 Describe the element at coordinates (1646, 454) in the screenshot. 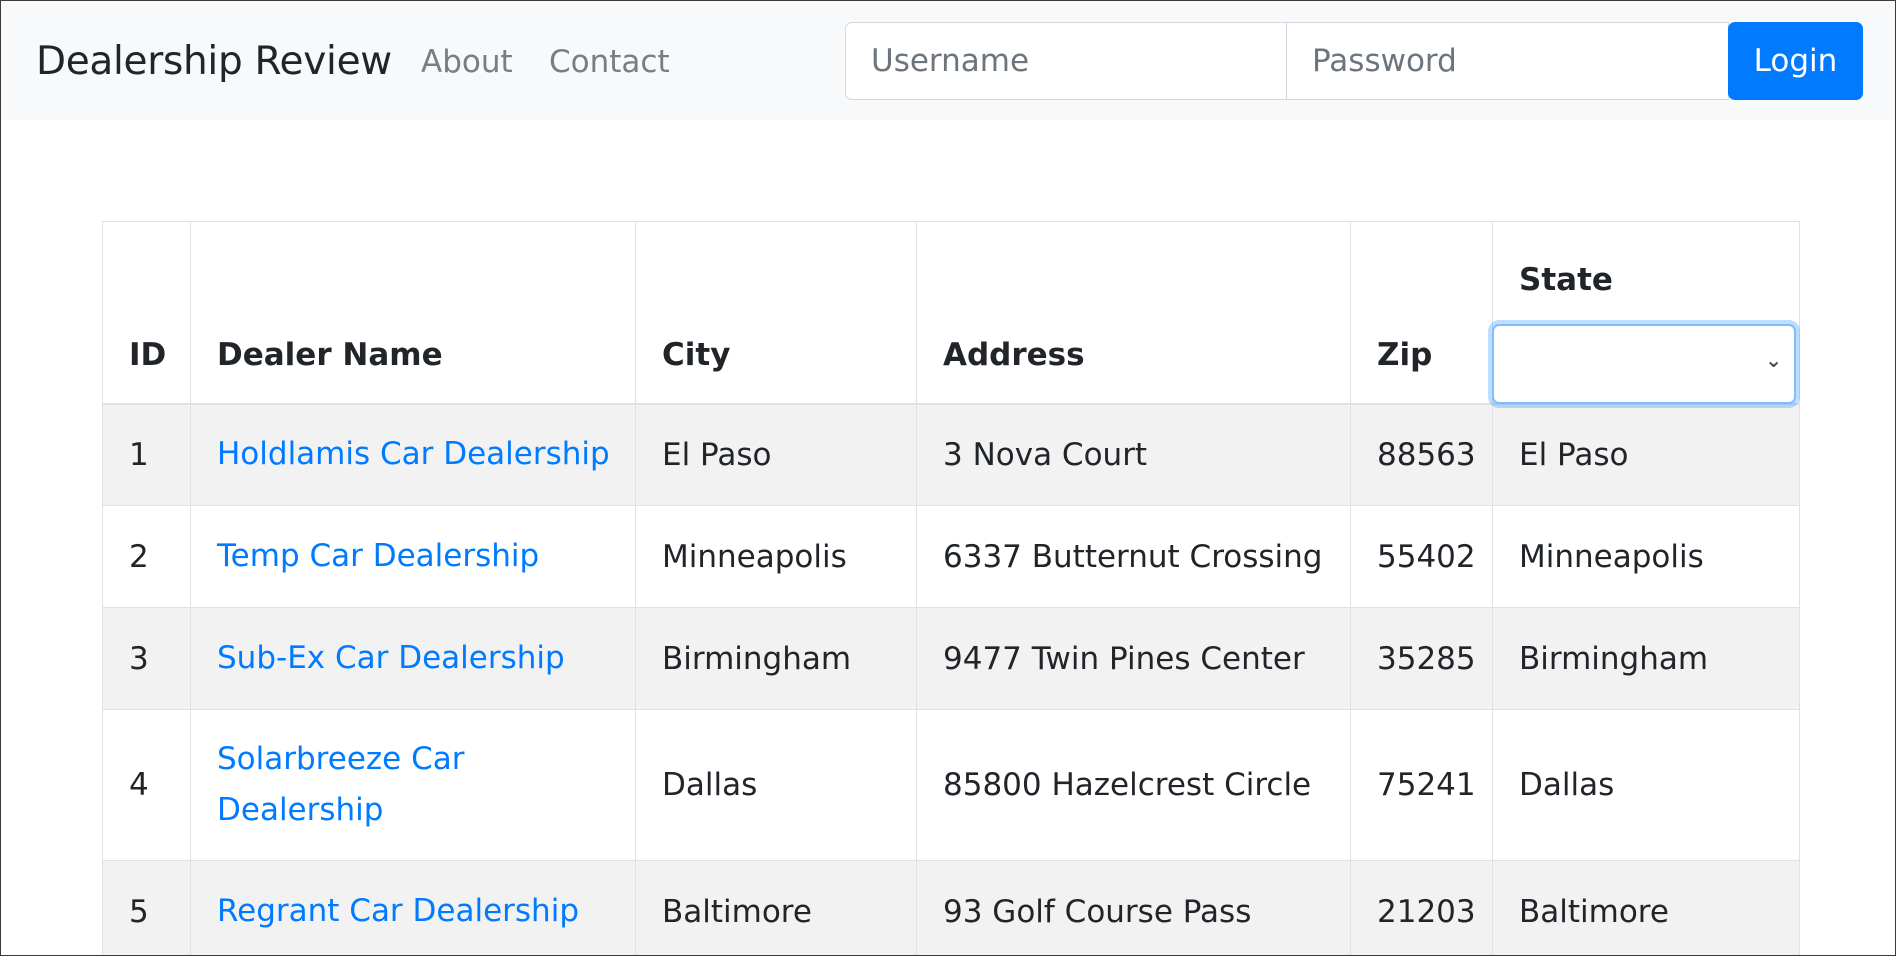

I see `cell-state: El Paso` at that location.